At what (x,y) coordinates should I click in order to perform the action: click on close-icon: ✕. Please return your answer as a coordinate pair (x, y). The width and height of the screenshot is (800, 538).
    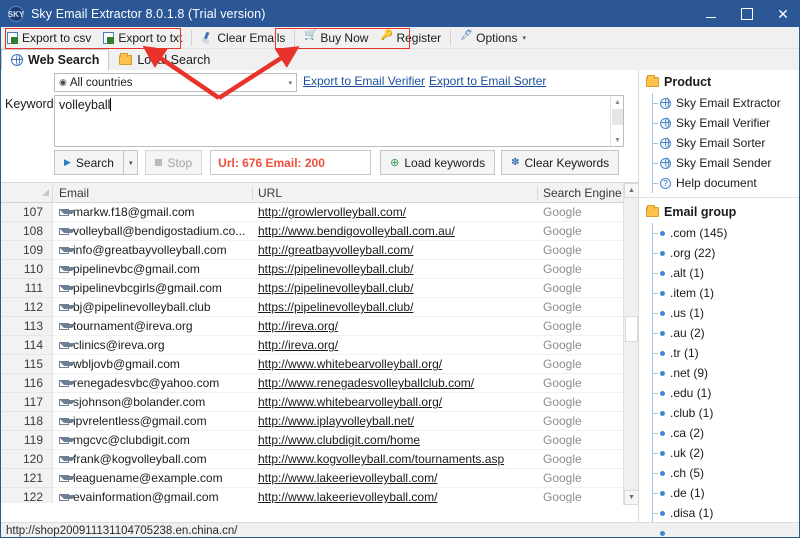
    Looking at the image, I should click on (782, 14).